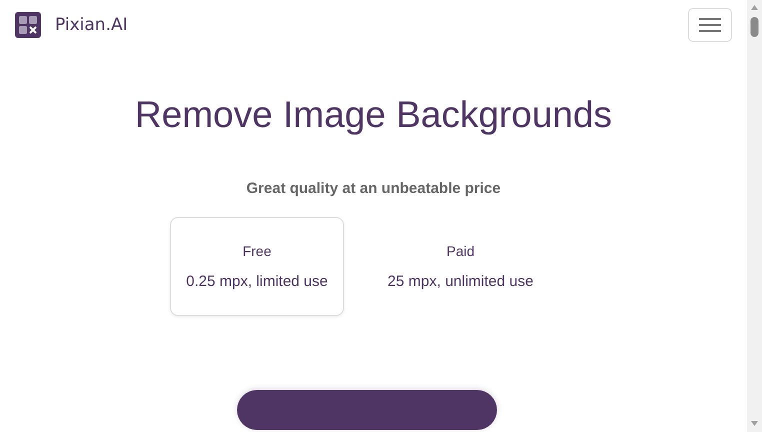 This screenshot has width=762, height=432. What do you see at coordinates (91, 25) in the screenshot?
I see `brand-name: Pixian.AI` at bounding box center [91, 25].